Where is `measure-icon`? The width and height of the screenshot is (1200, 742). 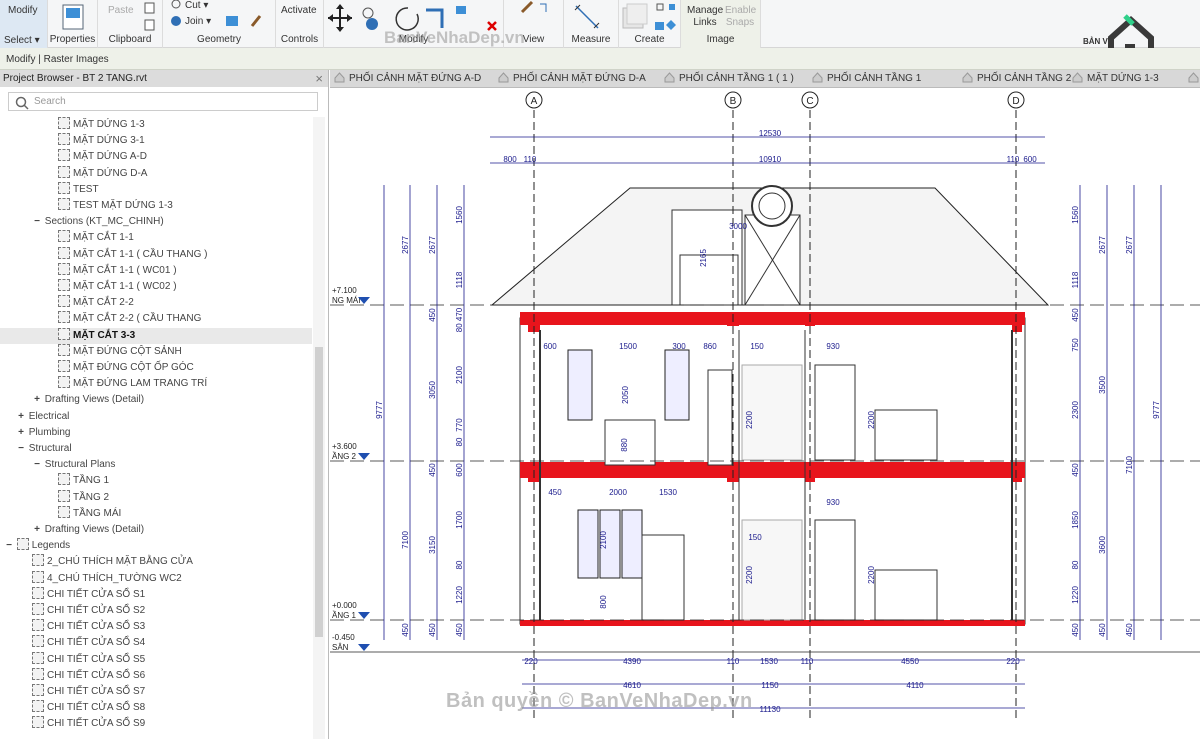 measure-icon is located at coordinates (589, 17).